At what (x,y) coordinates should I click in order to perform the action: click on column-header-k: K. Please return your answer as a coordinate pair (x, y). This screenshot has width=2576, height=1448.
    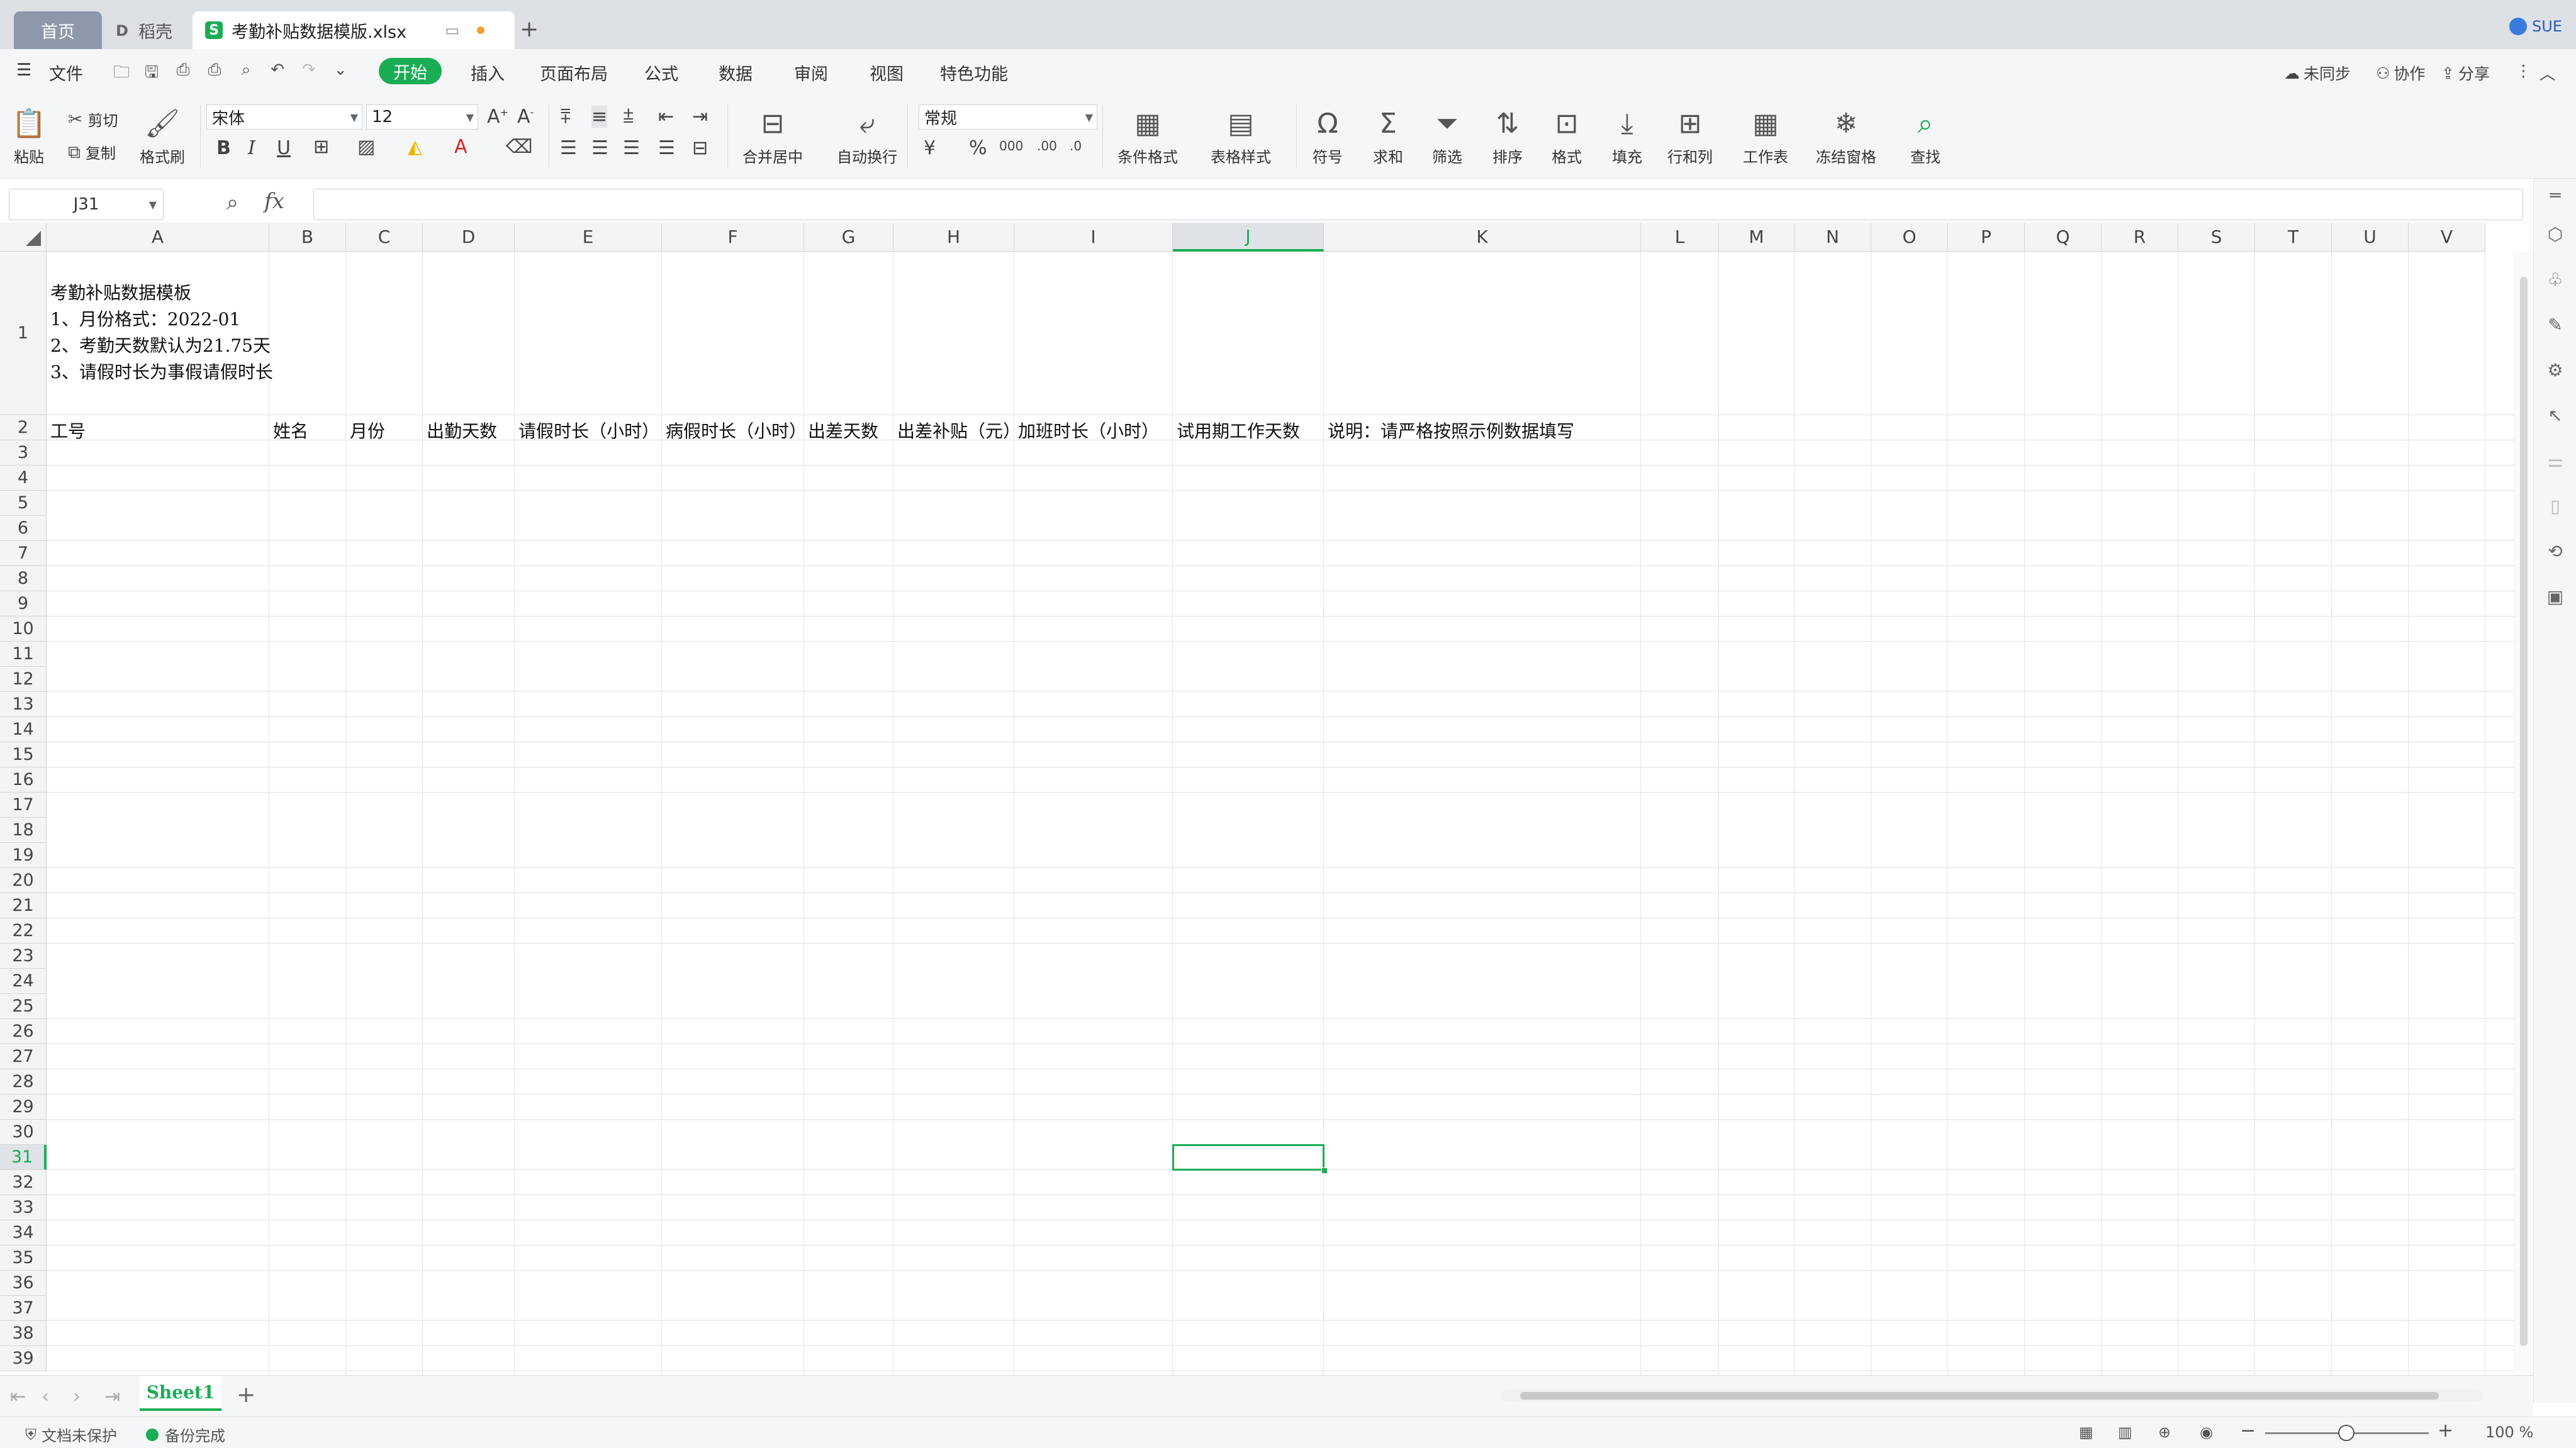
    Looking at the image, I should click on (1482, 237).